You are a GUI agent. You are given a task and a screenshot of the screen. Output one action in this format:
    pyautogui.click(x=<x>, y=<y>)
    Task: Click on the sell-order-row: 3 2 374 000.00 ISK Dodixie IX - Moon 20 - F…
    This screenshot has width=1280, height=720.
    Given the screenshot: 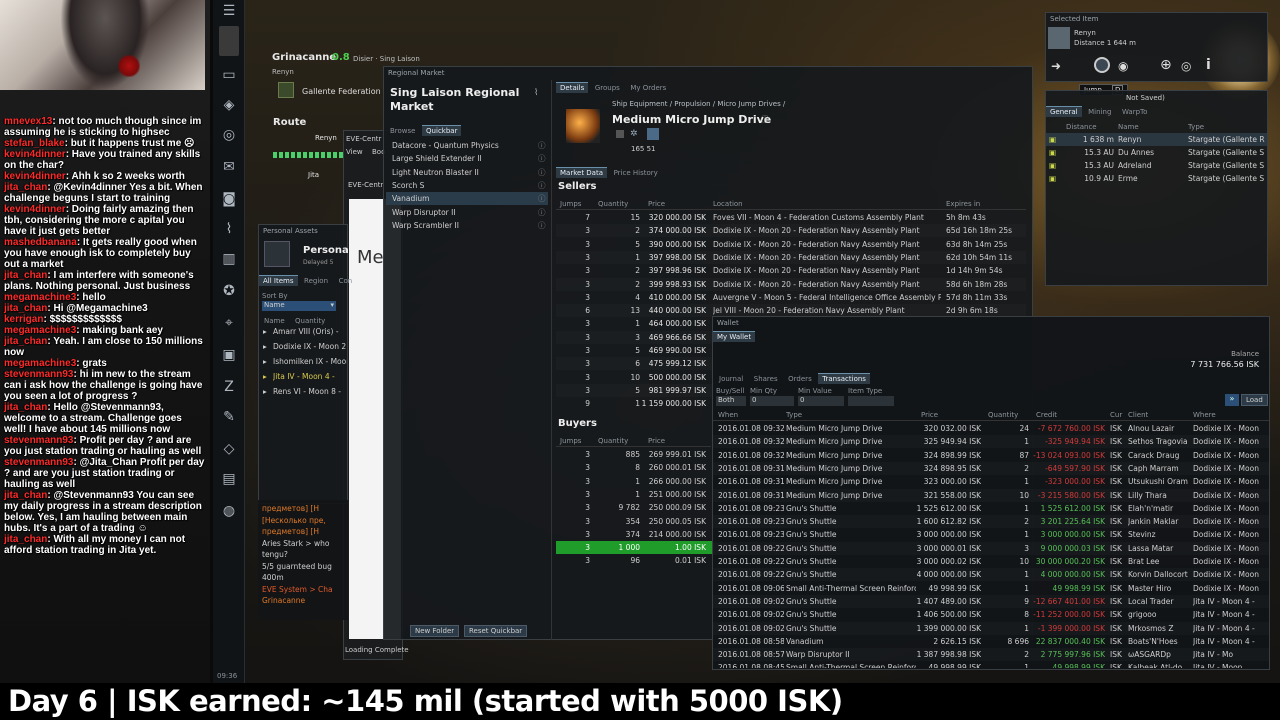 What is the action you would take?
    pyautogui.click(x=791, y=230)
    